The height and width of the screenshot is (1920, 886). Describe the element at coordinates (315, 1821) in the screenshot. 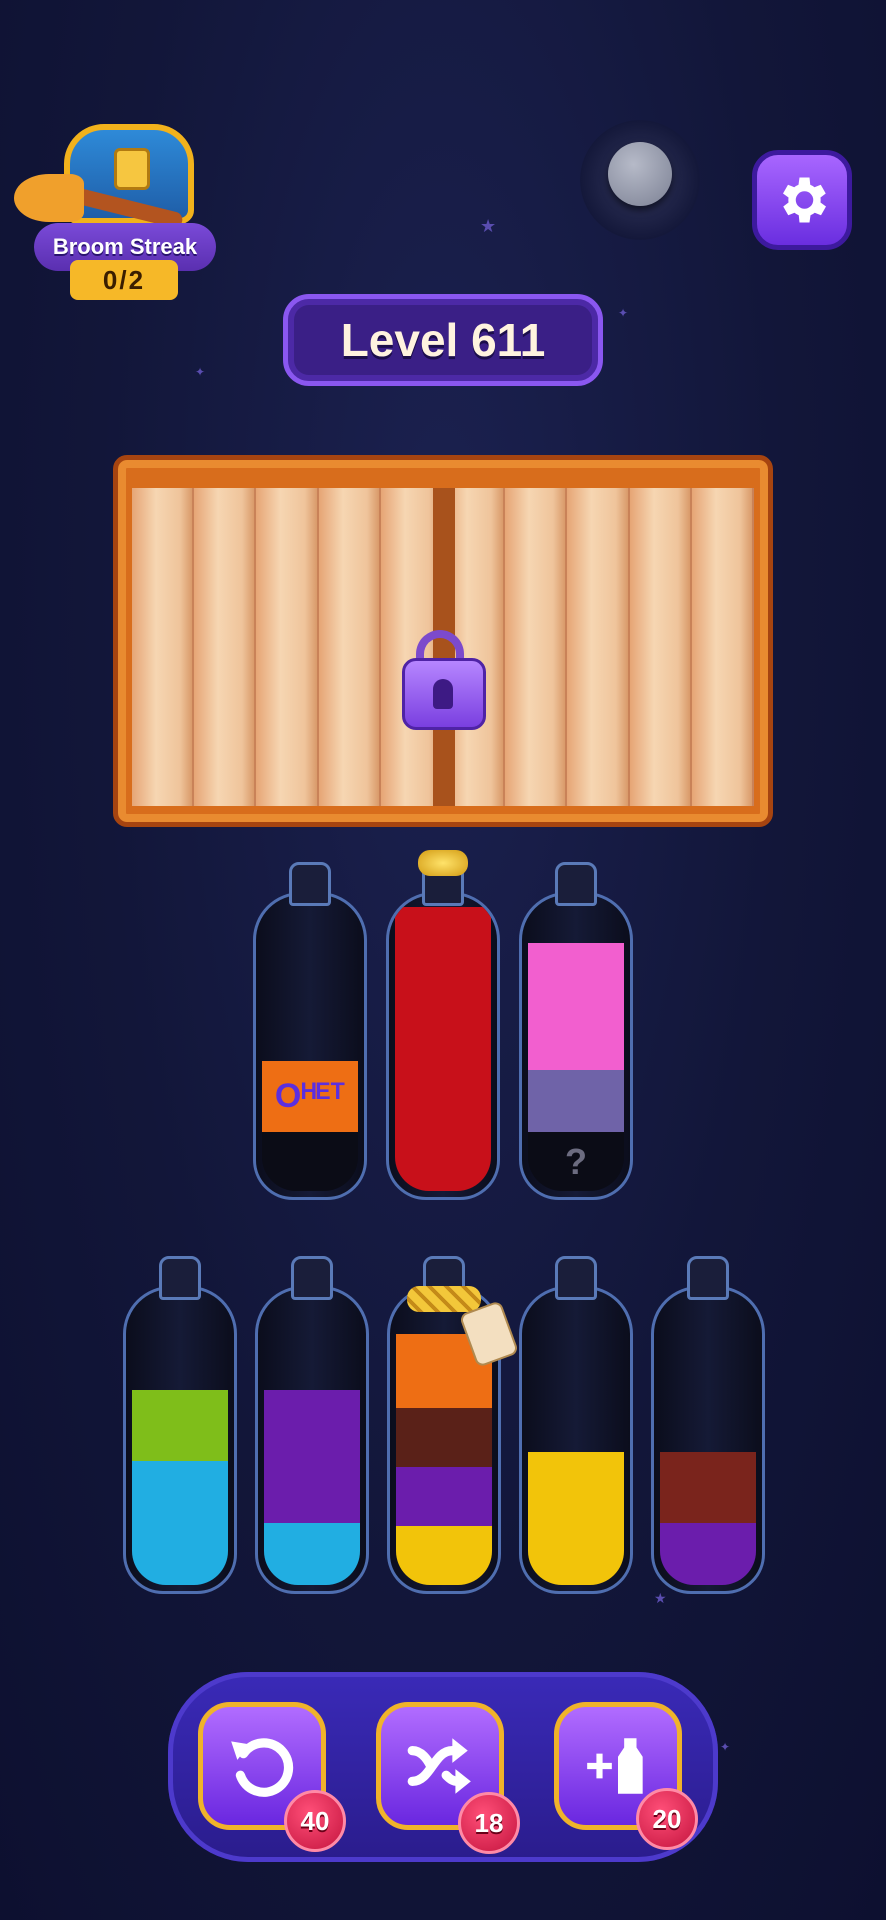

I see `undo-count-badge: 40` at that location.